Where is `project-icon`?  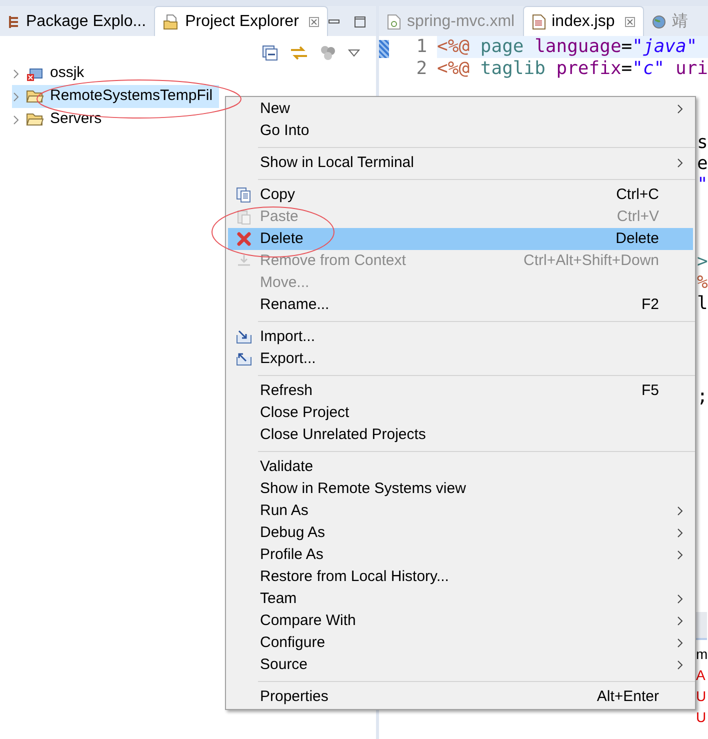 project-icon is located at coordinates (35, 74).